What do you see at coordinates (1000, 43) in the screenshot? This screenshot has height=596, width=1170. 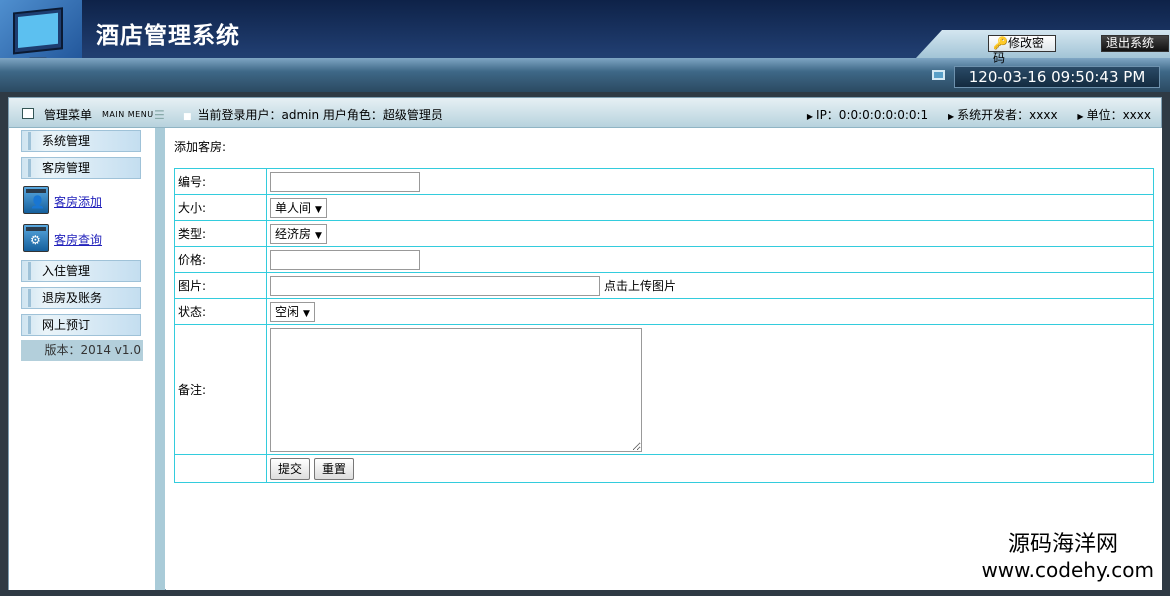 I see `key-icon: 🔑` at bounding box center [1000, 43].